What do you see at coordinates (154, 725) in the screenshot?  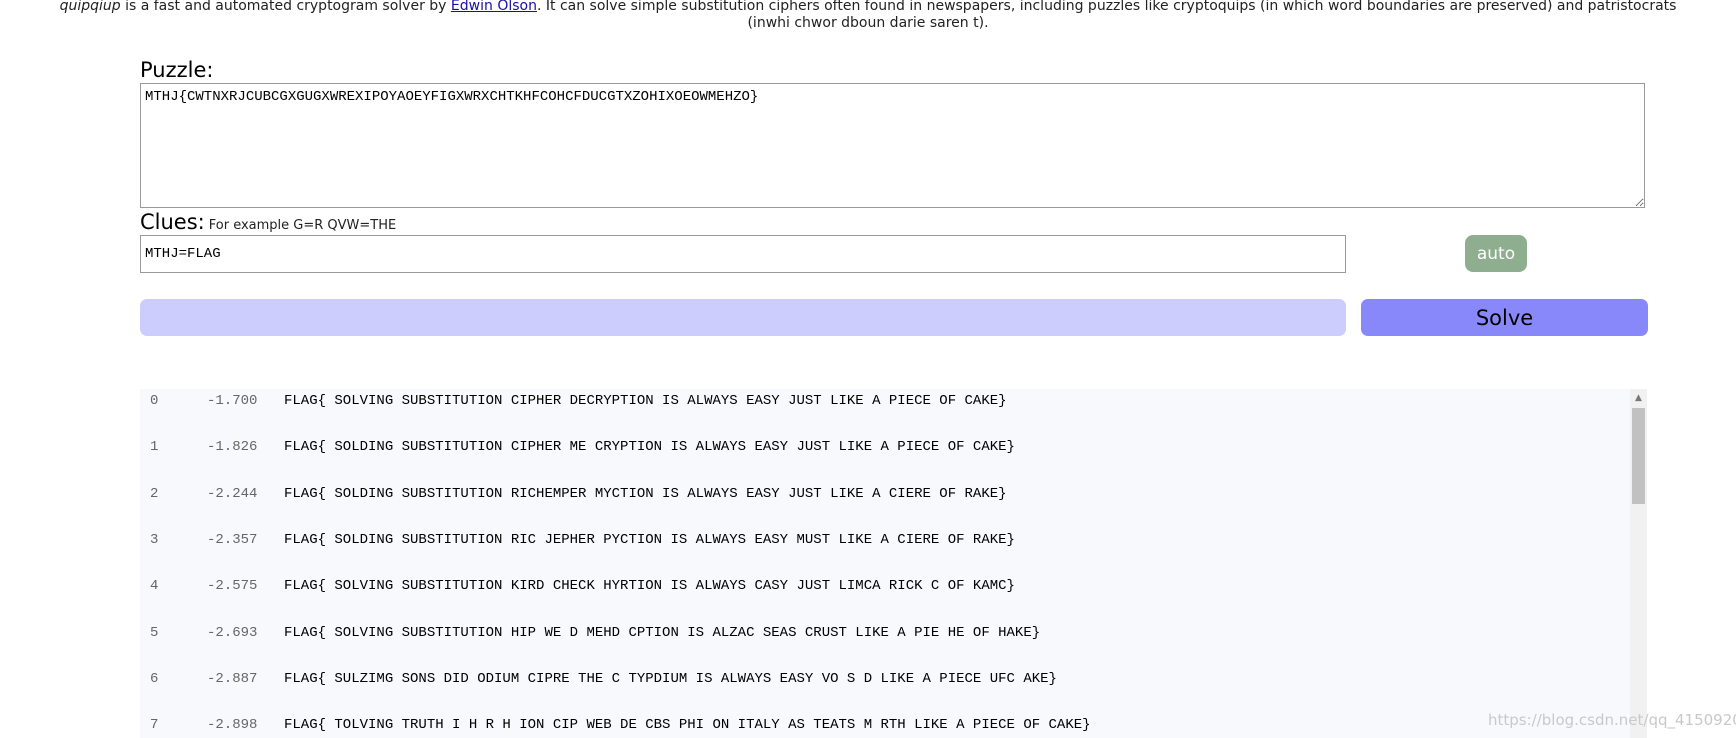 I see `result-idx: 7` at bounding box center [154, 725].